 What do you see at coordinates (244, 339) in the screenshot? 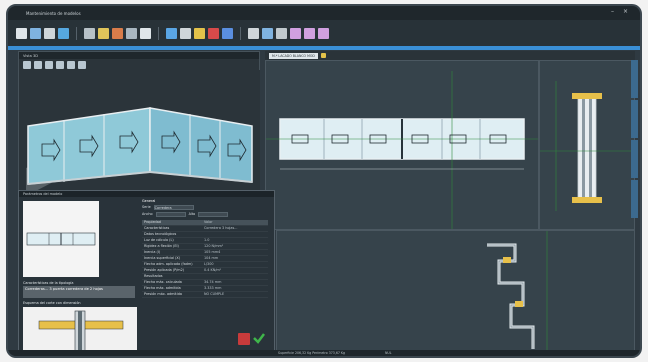
I see `cancel-button` at bounding box center [244, 339].